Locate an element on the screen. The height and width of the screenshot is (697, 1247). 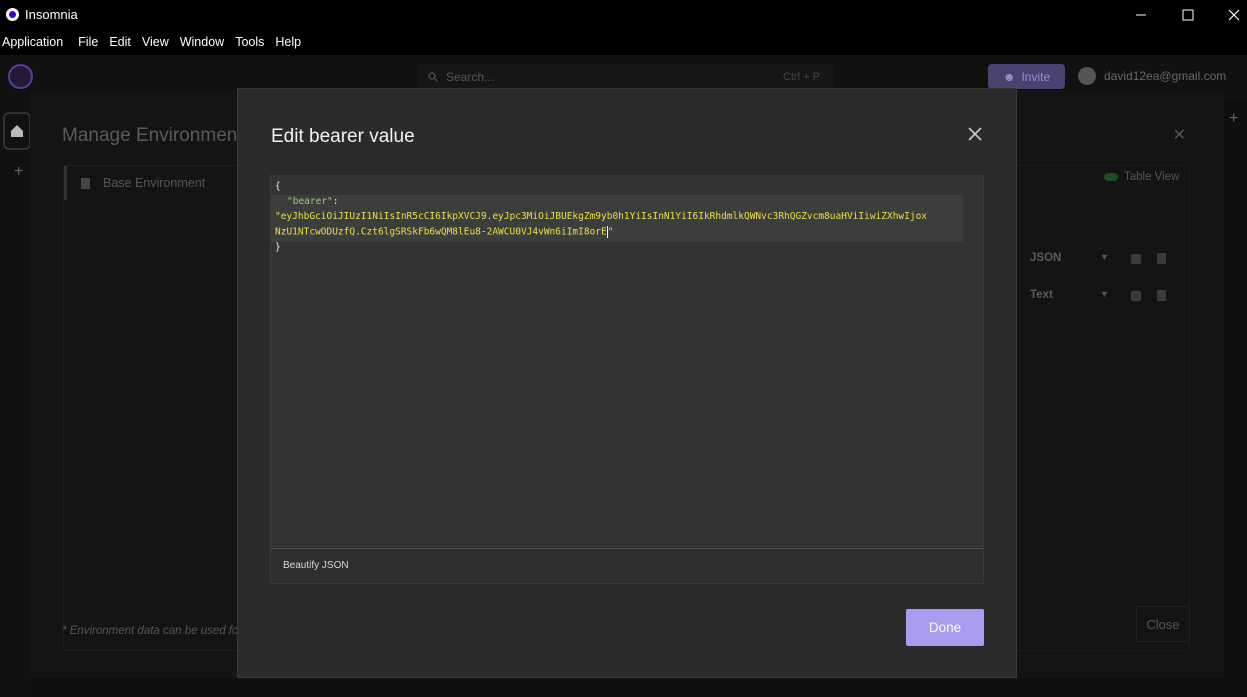
menu-window: Window is located at coordinates (205, 42).